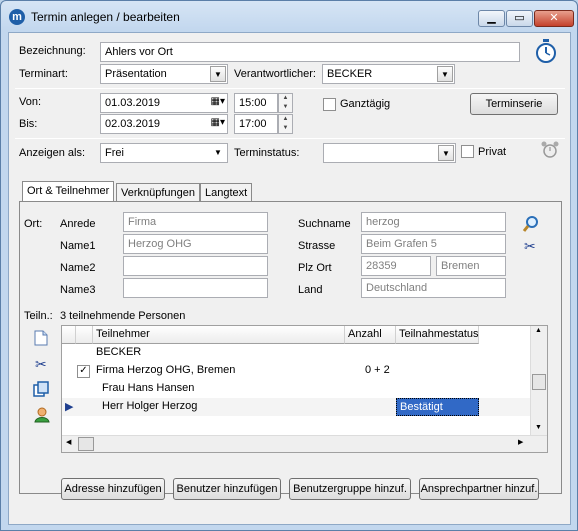  Describe the element at coordinates (78, 268) in the screenshot. I see `name2-label: Name2` at that location.